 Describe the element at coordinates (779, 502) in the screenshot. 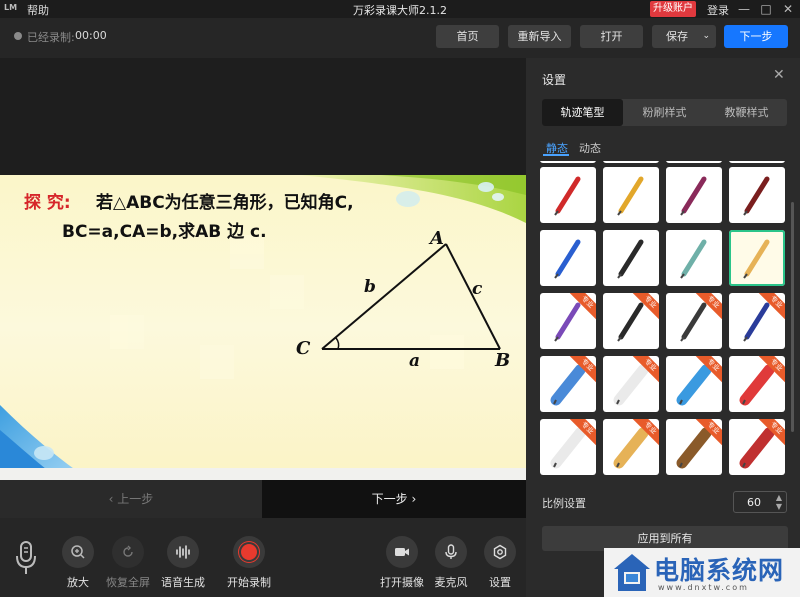

I see `stepper-arrows-icon: ▲ ▼` at that location.